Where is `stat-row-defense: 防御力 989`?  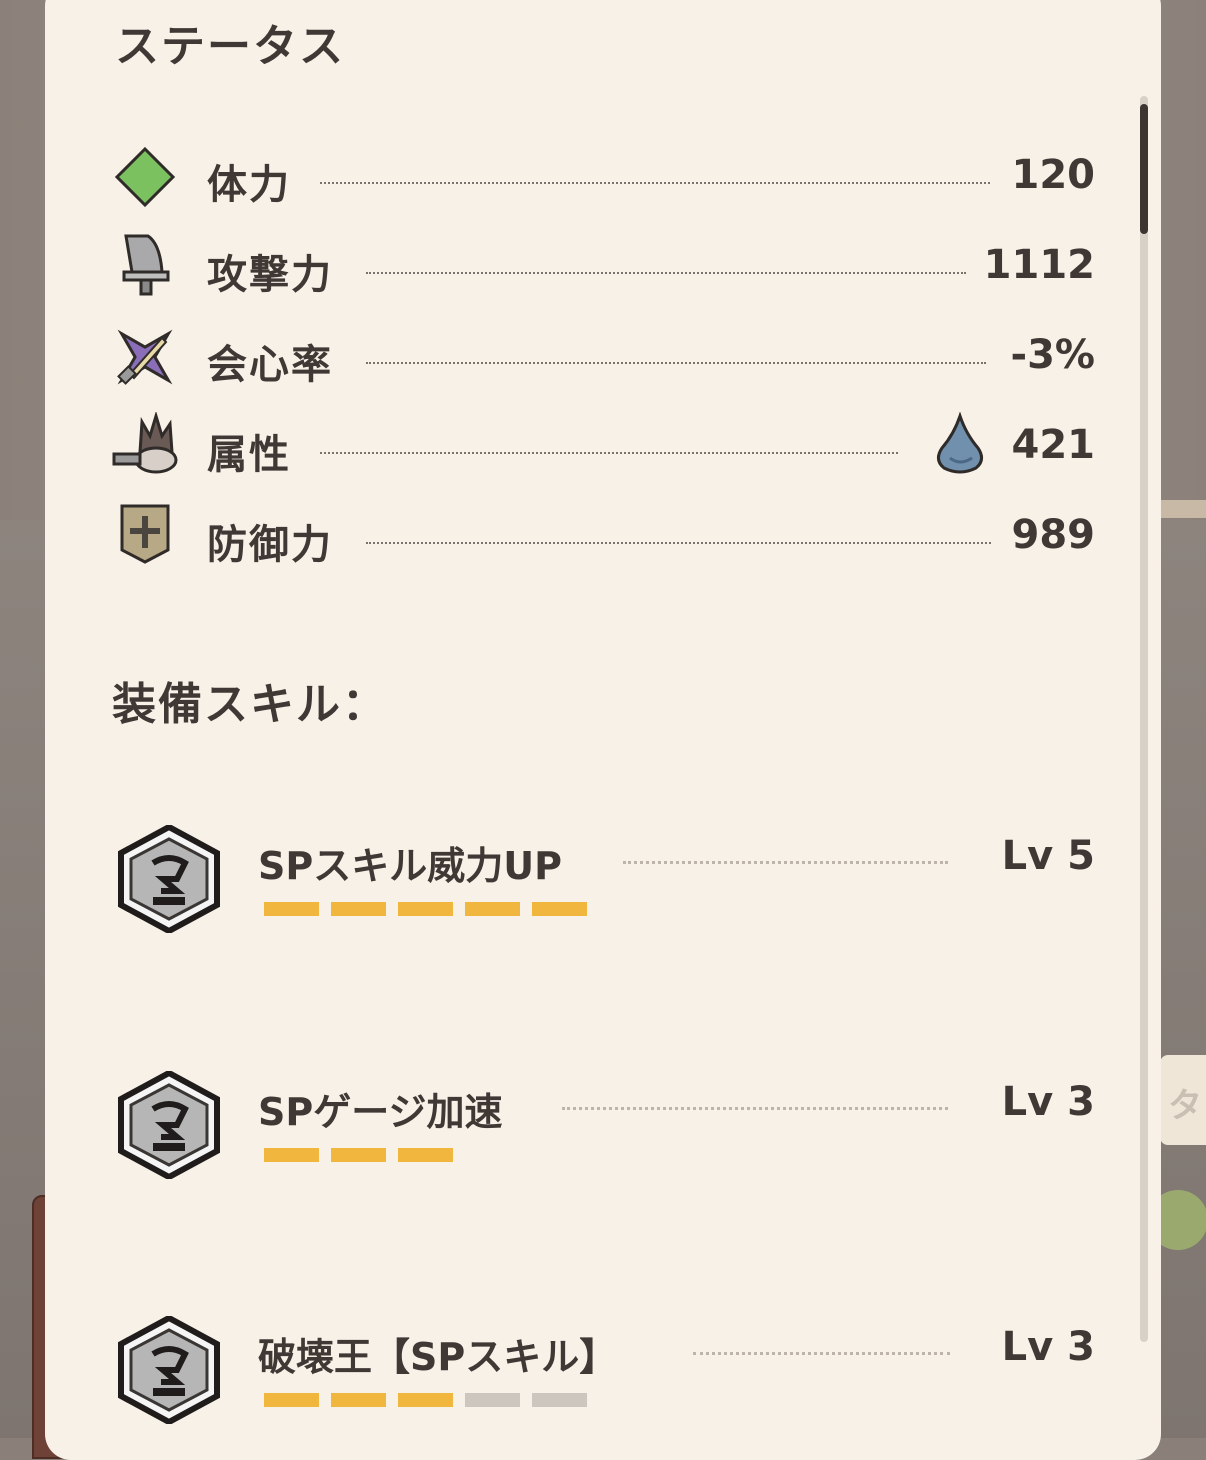
stat-row-defense: 防御力 989 is located at coordinates (602, 537).